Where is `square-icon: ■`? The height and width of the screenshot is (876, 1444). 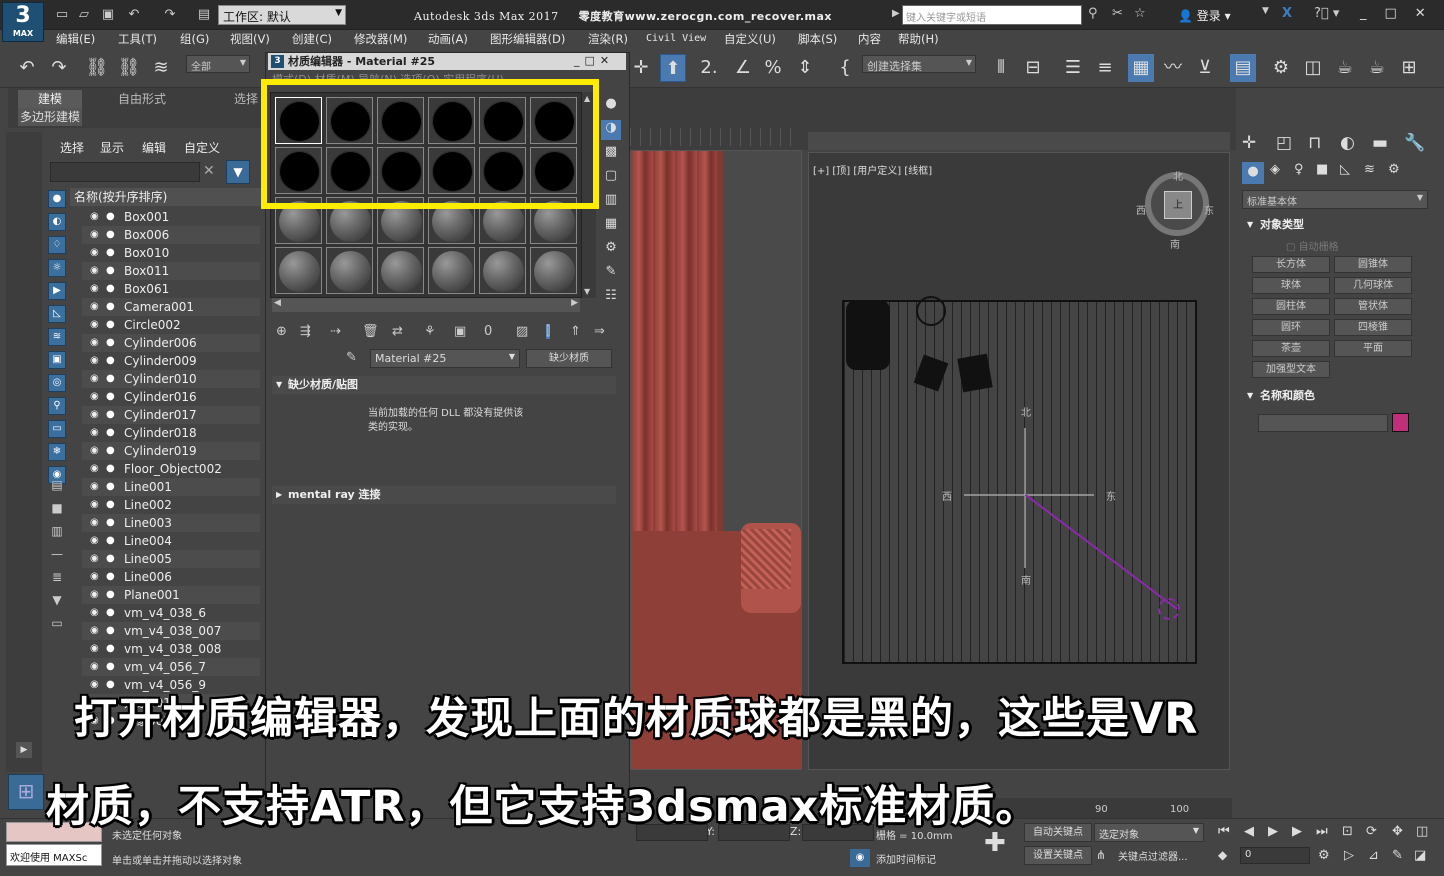 square-icon: ■ is located at coordinates (56, 508).